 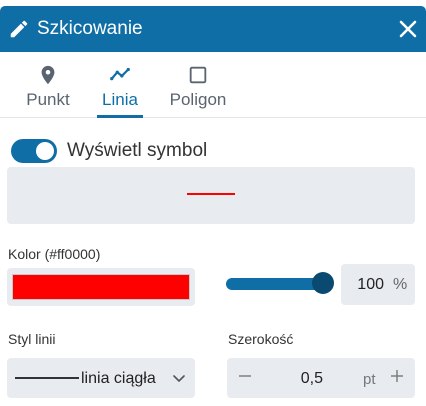 I want to click on symbol-preview, so click(x=211, y=195).